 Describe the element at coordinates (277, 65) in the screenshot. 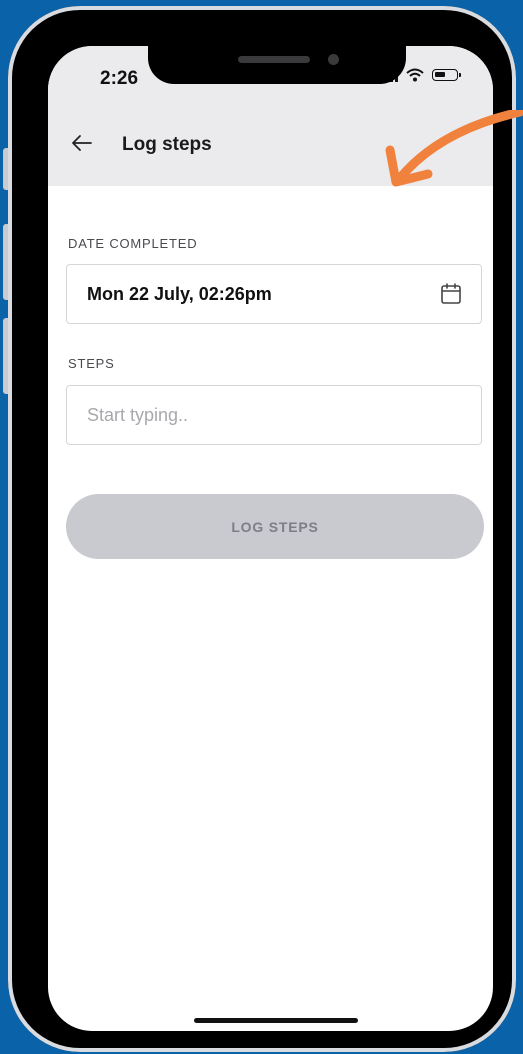

I see `phone-notch` at that location.